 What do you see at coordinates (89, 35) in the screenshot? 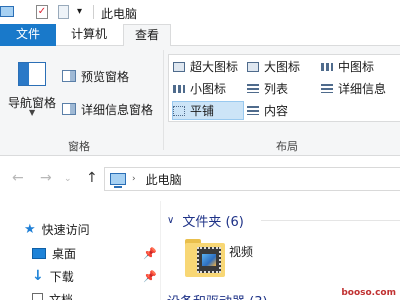
I see `tab-computer: 计算机` at bounding box center [89, 35].